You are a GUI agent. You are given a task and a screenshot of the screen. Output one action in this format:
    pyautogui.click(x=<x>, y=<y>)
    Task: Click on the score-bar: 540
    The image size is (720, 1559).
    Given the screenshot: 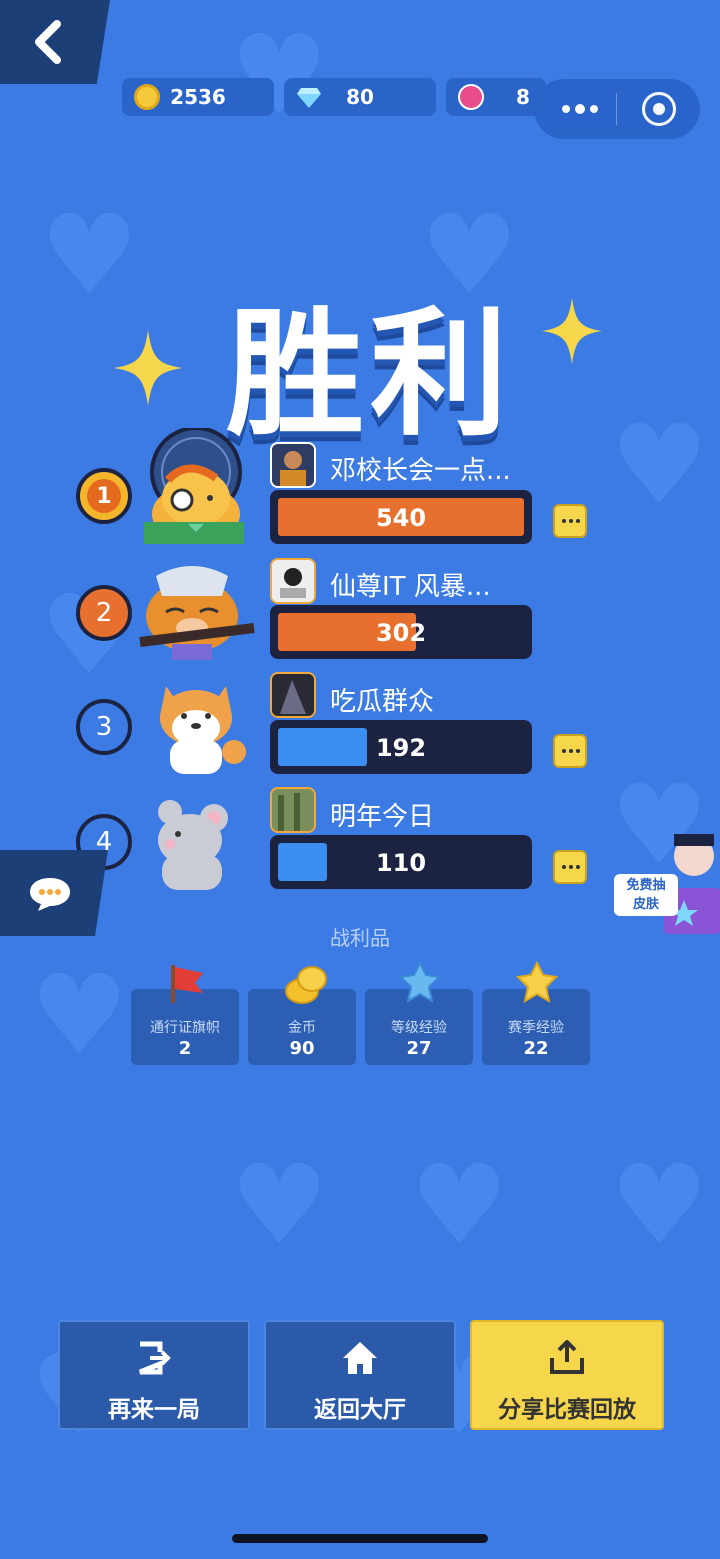 What is the action you would take?
    pyautogui.click(x=401, y=517)
    